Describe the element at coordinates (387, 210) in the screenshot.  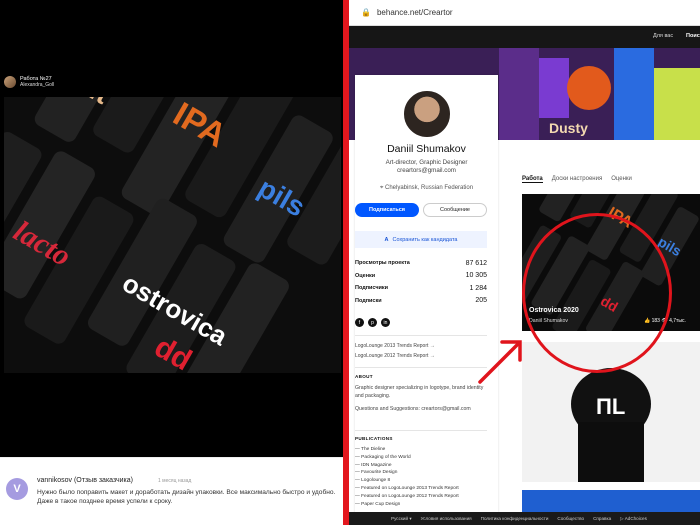
I see `subscribe-button: Подписаться` at that location.